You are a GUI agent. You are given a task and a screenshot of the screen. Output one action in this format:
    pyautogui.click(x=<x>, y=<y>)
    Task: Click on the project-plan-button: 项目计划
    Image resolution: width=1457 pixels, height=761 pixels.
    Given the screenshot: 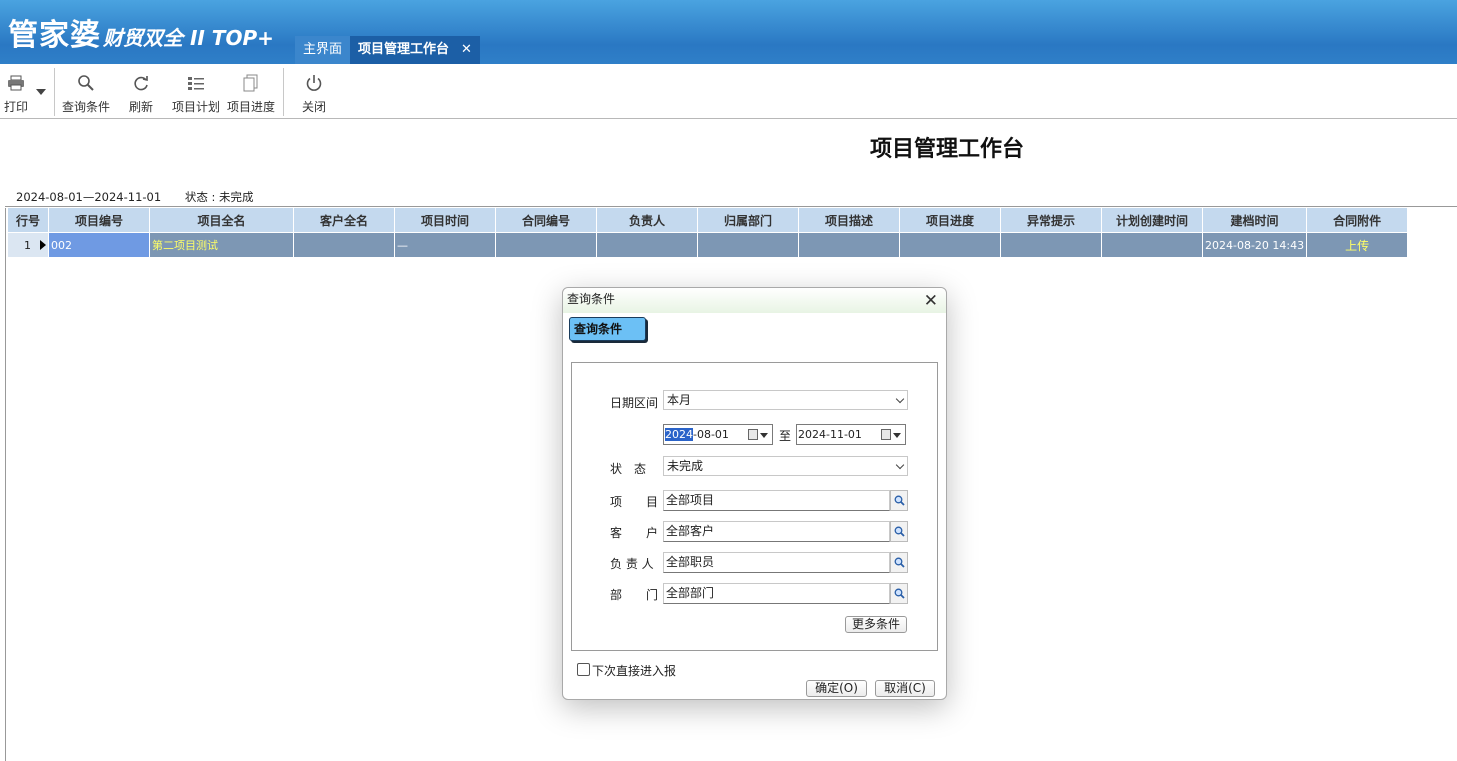 What is the action you would take?
    pyautogui.click(x=196, y=93)
    